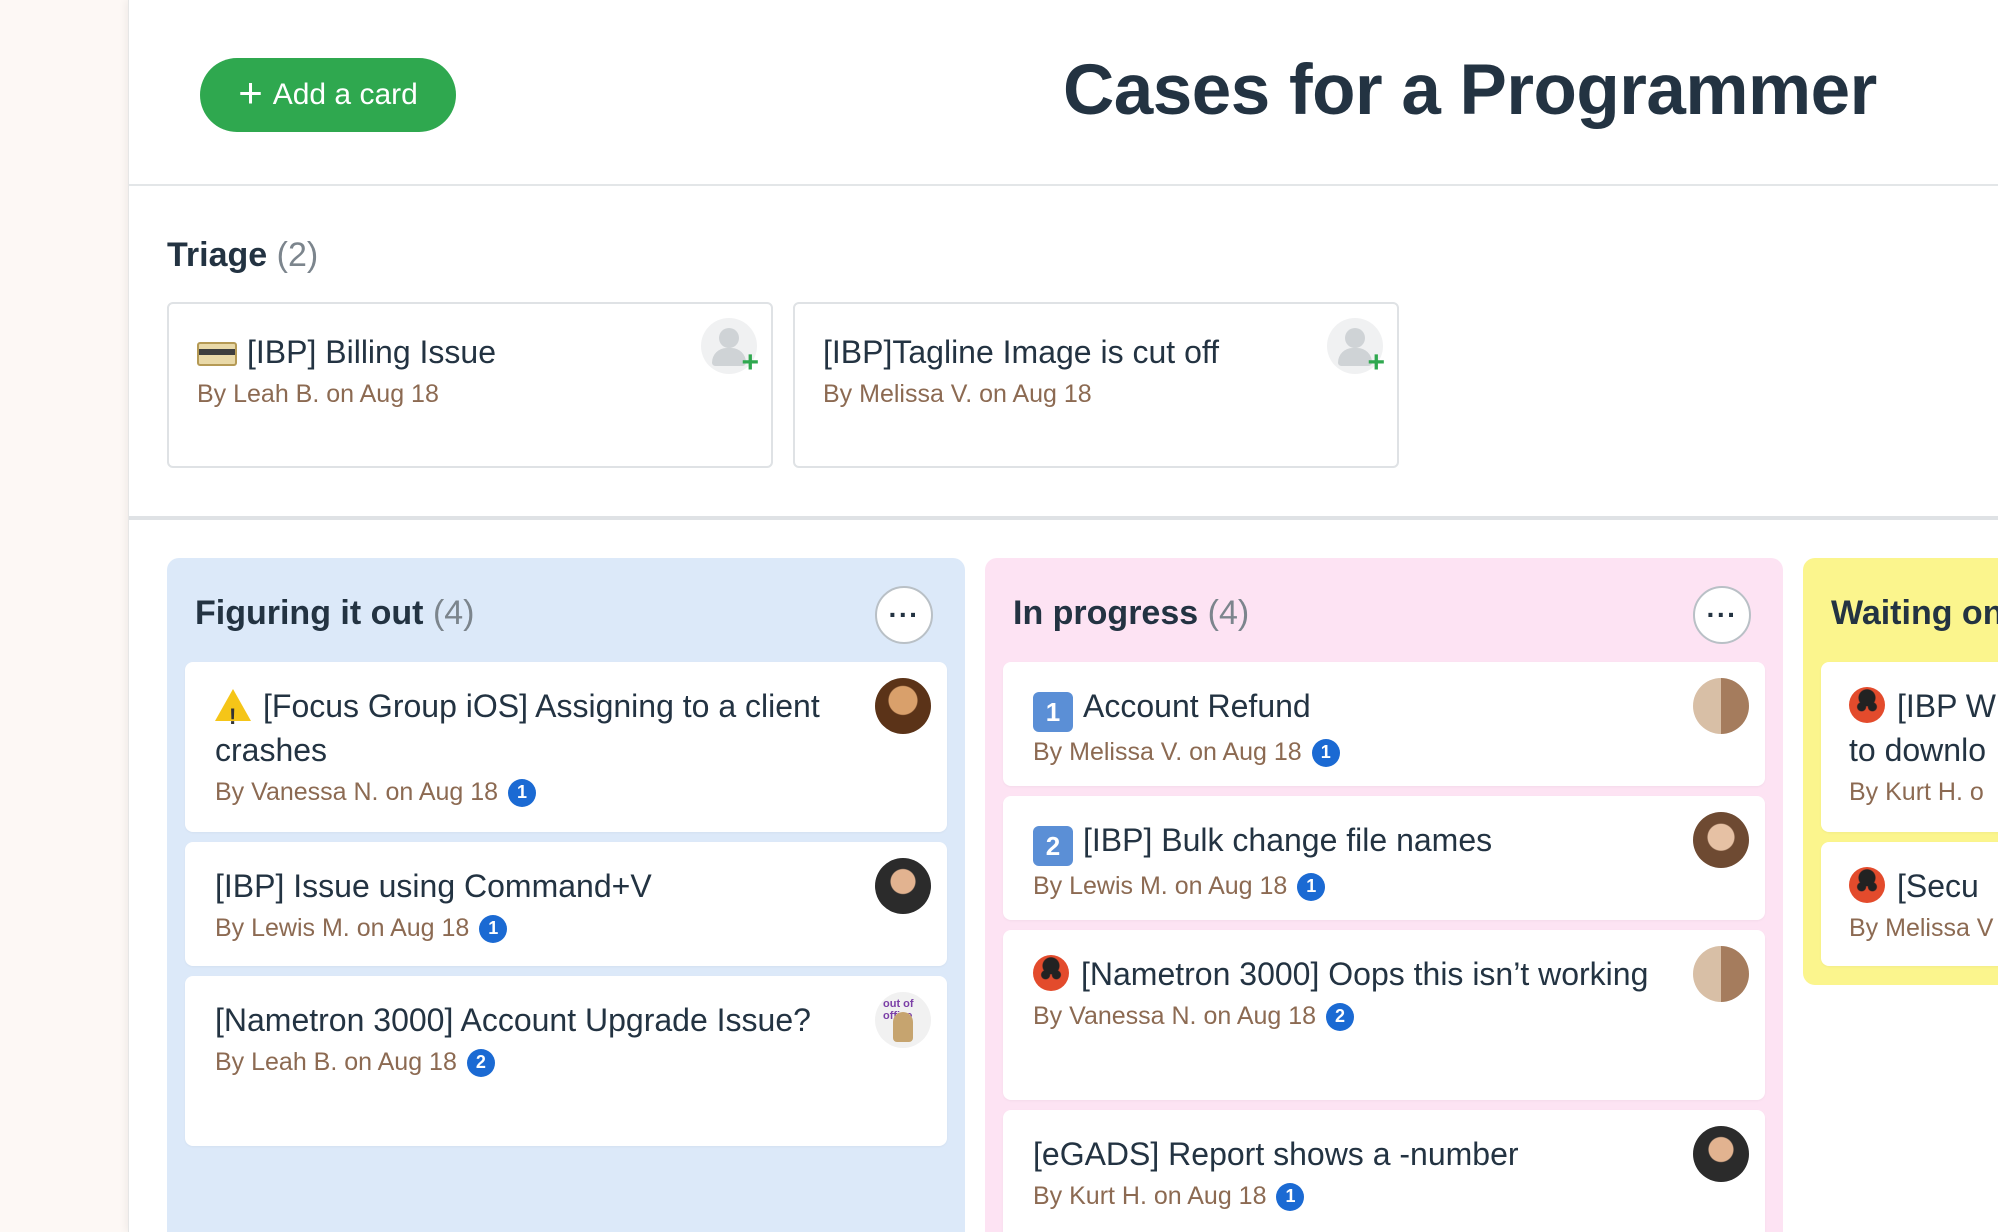 The image size is (1998, 1232). I want to click on card-title-text: Account Refund, so click(1197, 706).